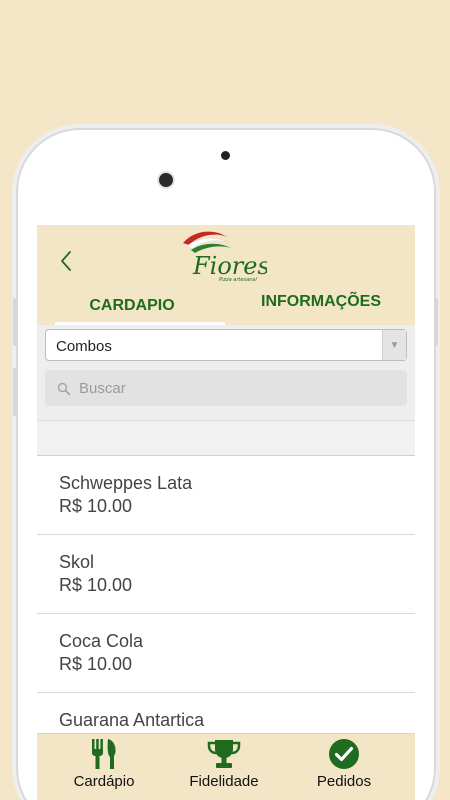 The height and width of the screenshot is (800, 450). I want to click on trophy-icon, so click(224, 754).